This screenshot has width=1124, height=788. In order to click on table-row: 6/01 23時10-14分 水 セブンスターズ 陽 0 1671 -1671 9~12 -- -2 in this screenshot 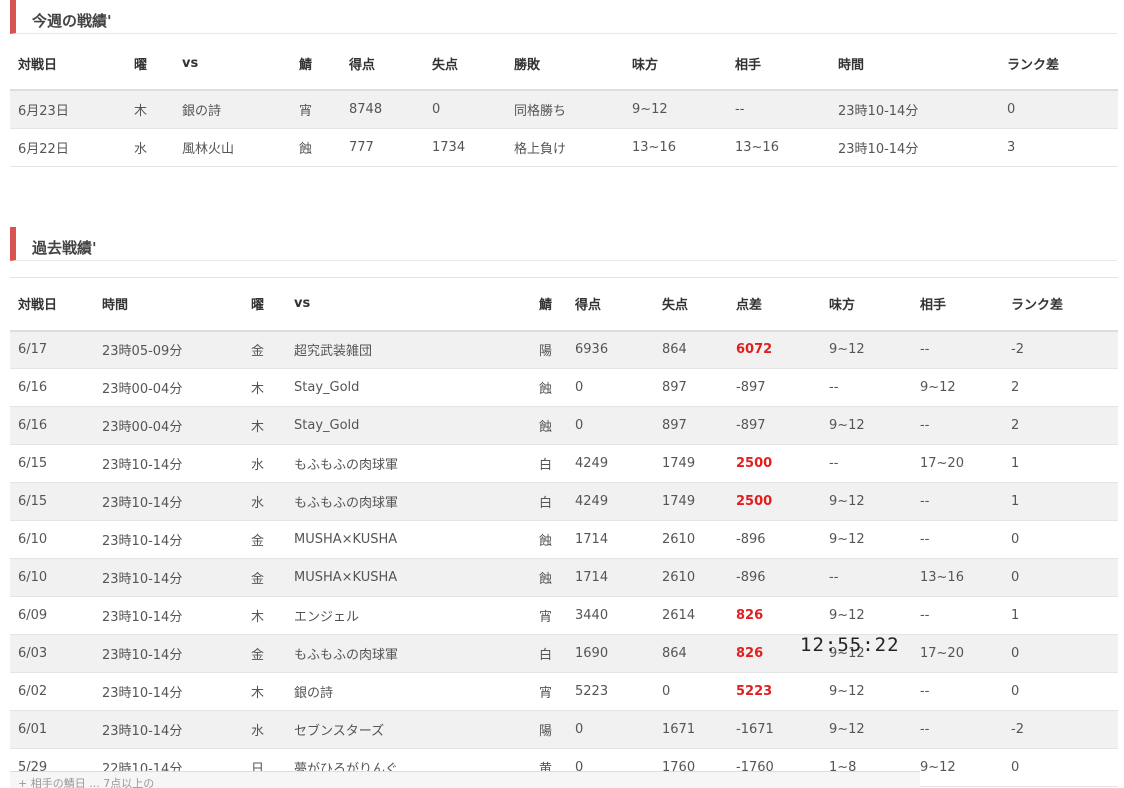, I will do `click(564, 729)`.